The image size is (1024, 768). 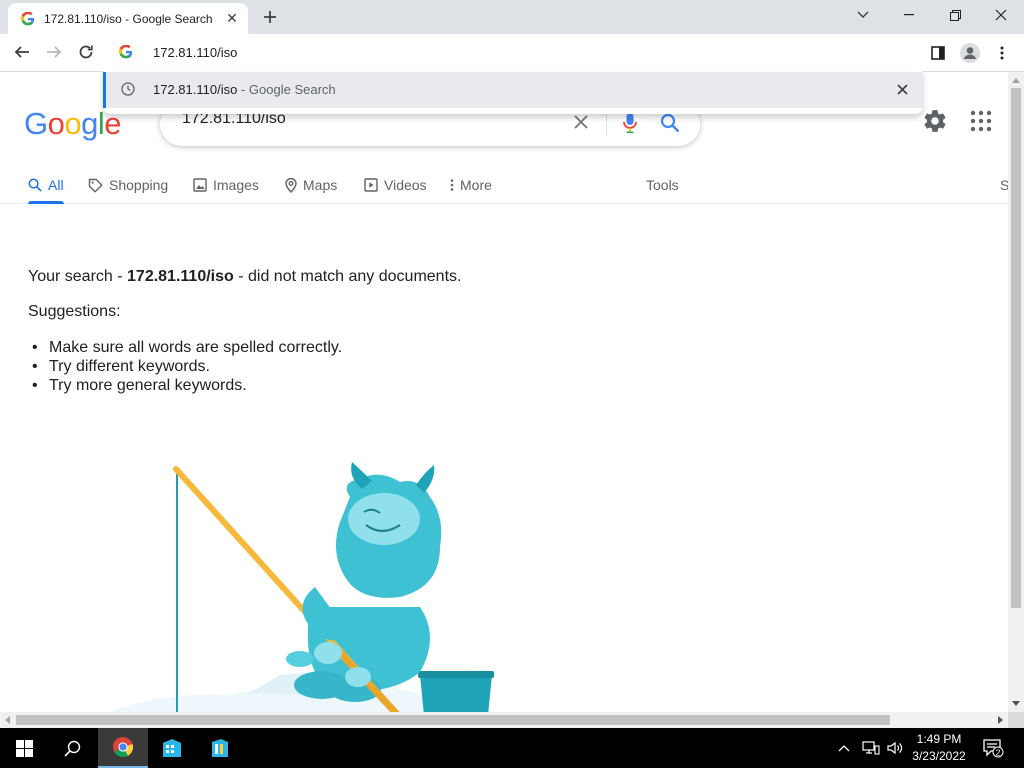 What do you see at coordinates (371, 185) in the screenshot?
I see `video-play-icon` at bounding box center [371, 185].